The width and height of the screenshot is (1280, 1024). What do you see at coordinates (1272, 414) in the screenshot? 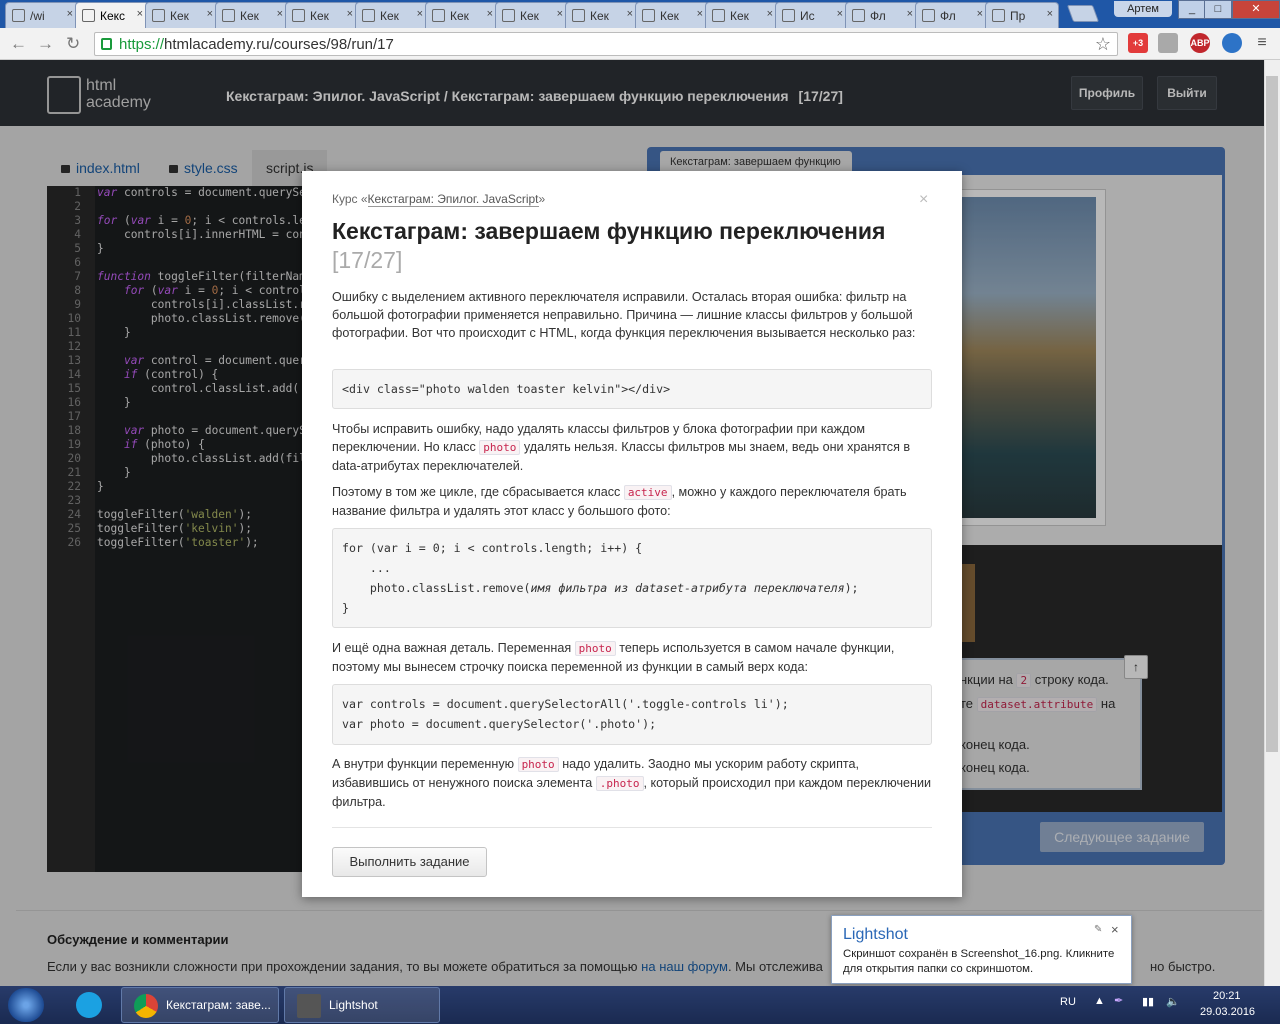
I see `page-scrollbar-thumb` at bounding box center [1272, 414].